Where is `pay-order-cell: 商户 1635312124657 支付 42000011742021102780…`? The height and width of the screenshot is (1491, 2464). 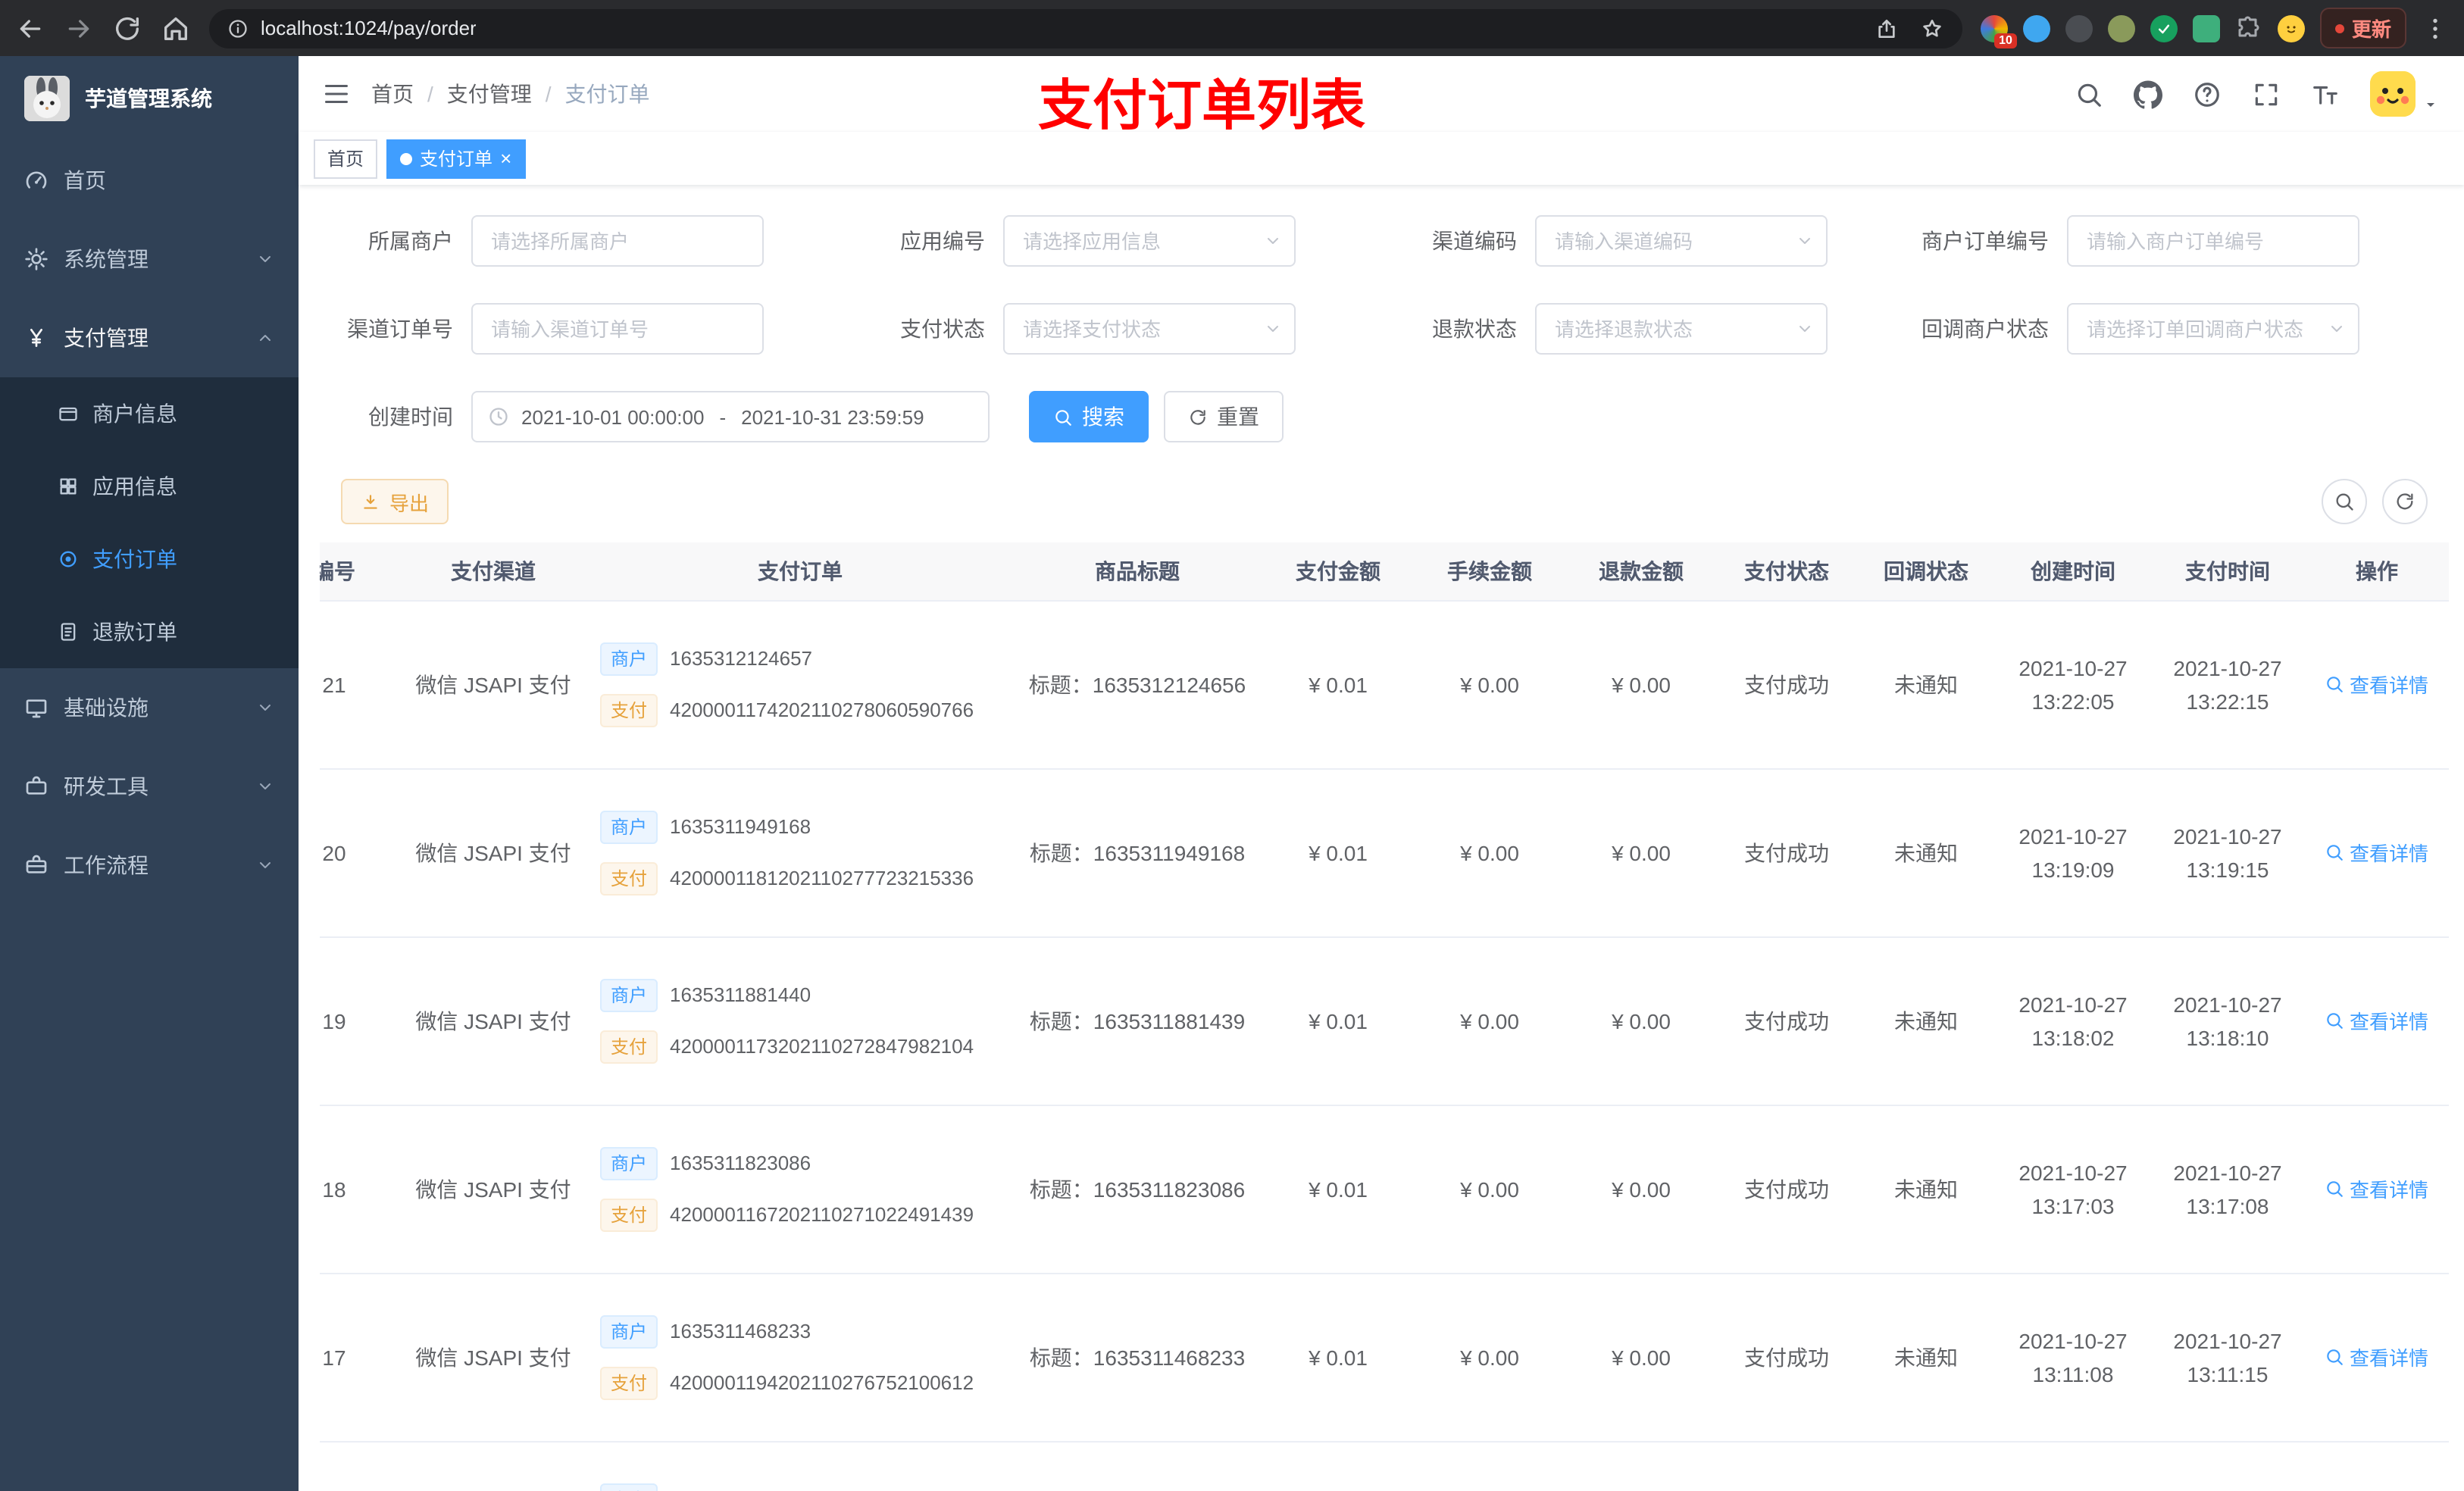
pay-order-cell: 商户 1635312124657 支付 42000011742021102780… is located at coordinates (800, 684).